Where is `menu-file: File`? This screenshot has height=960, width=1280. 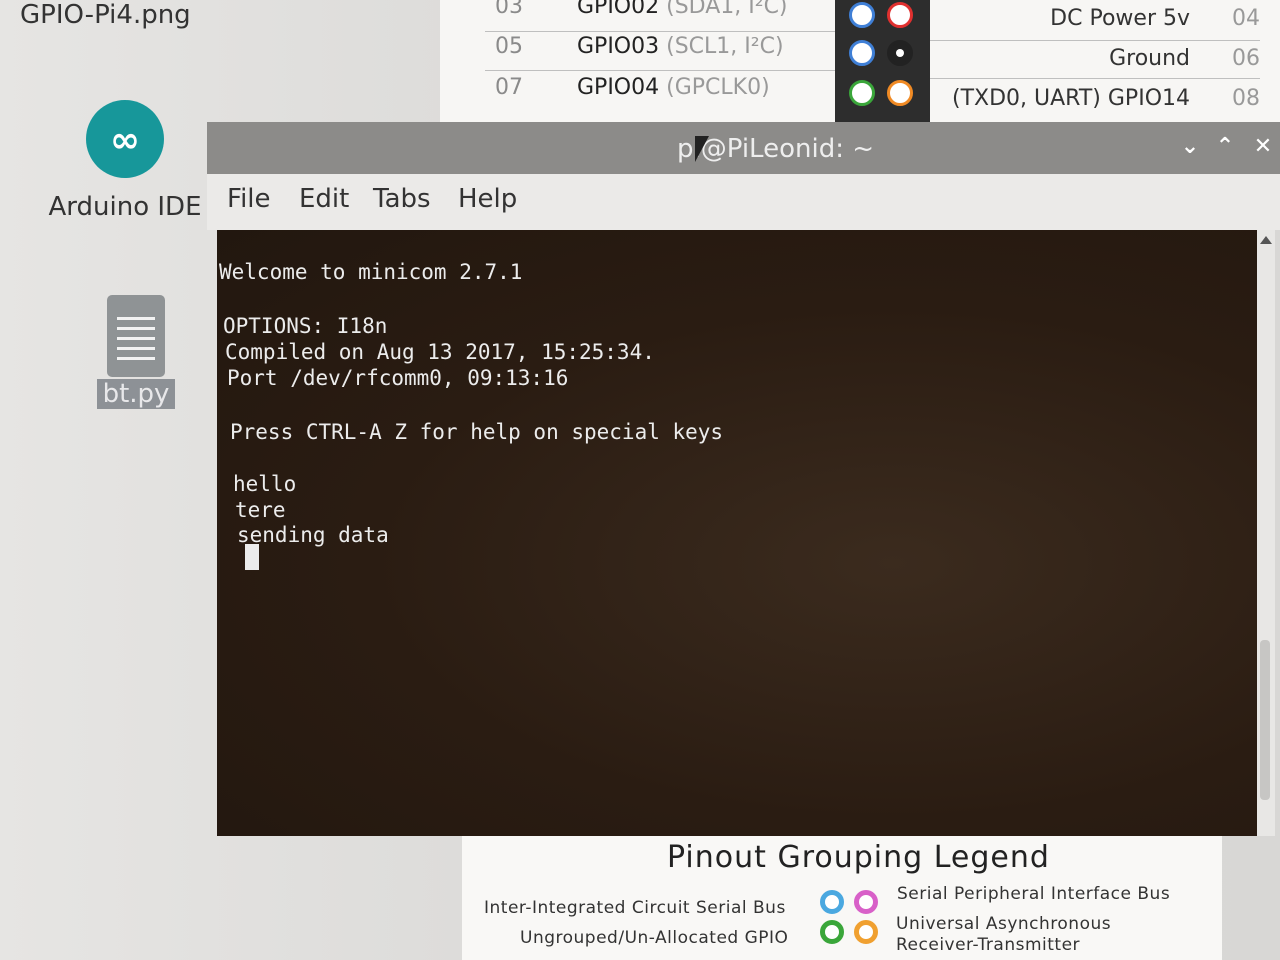 menu-file: File is located at coordinates (249, 199).